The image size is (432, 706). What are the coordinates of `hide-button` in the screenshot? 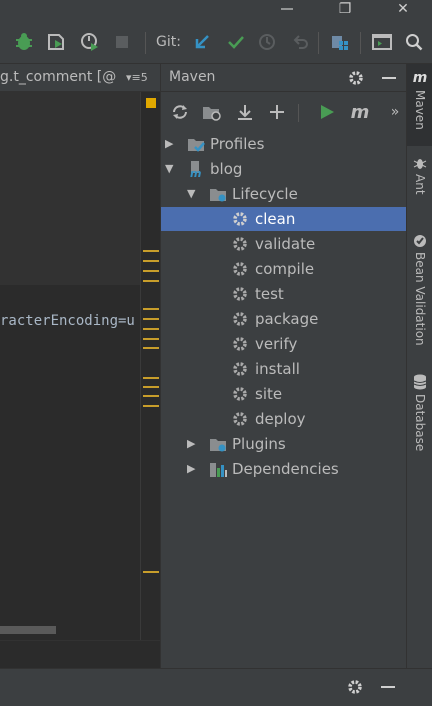 It's located at (389, 80).